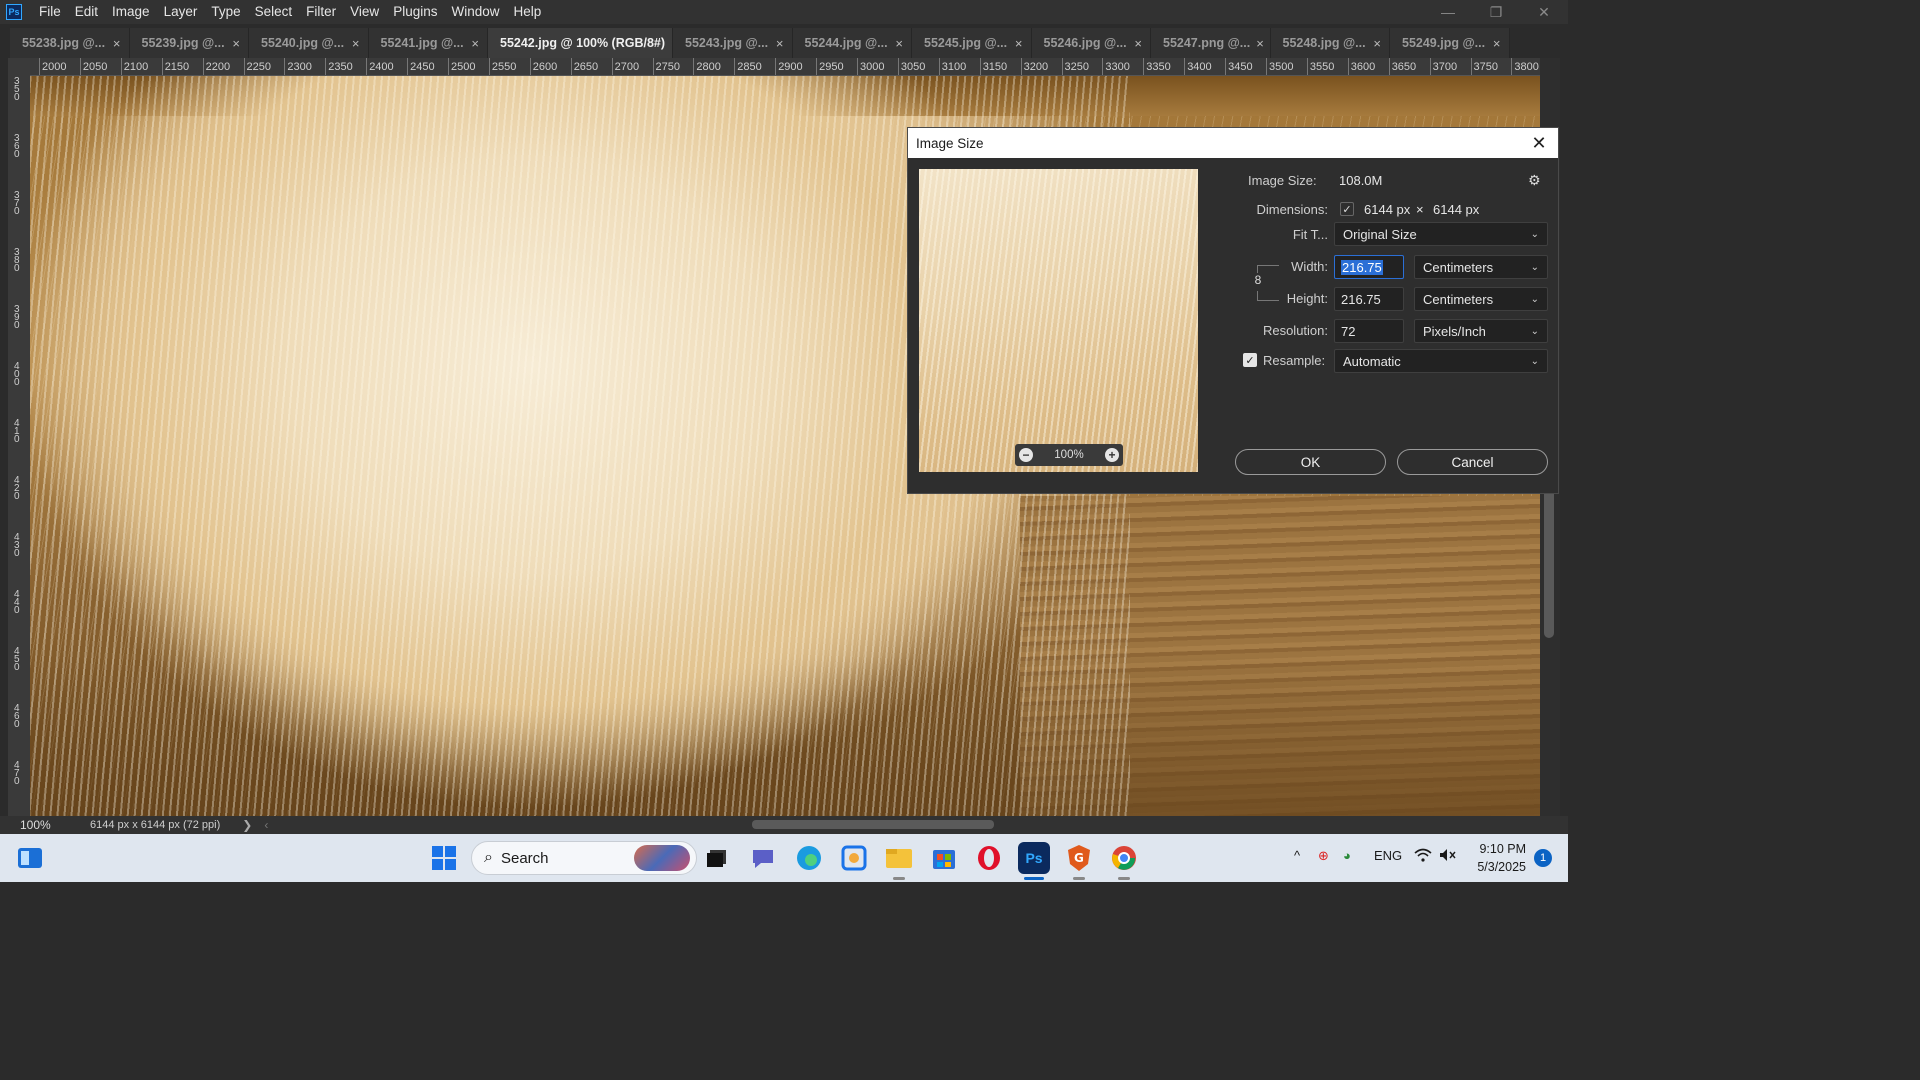 Image resolution: width=1920 pixels, height=1080 pixels. Describe the element at coordinates (1211, 43) in the screenshot. I see `document-tab: 55247.png @... ×` at that location.